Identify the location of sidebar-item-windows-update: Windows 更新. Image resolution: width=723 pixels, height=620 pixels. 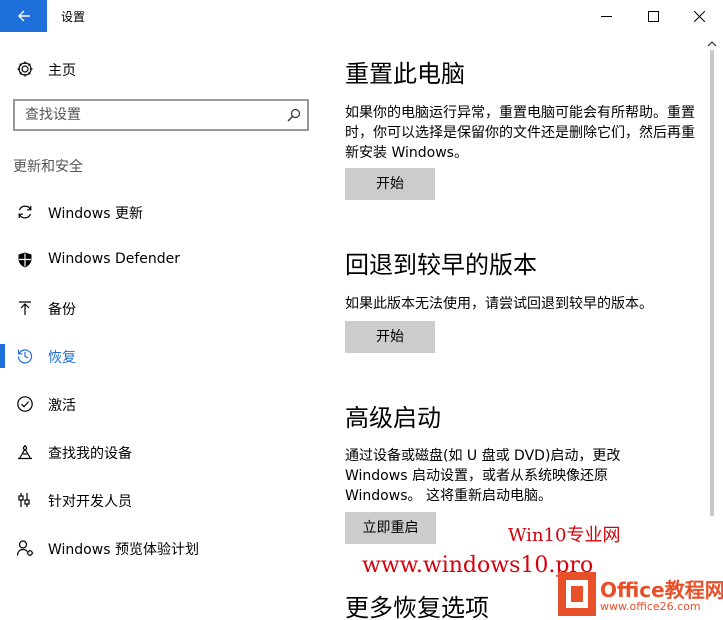
(160, 212).